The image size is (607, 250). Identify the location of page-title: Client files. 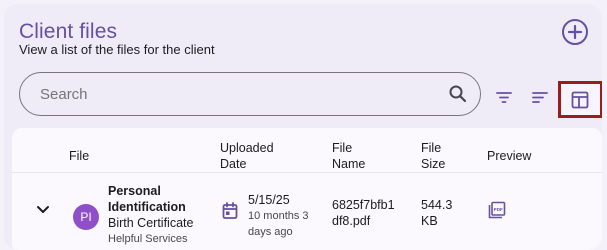
(68, 31).